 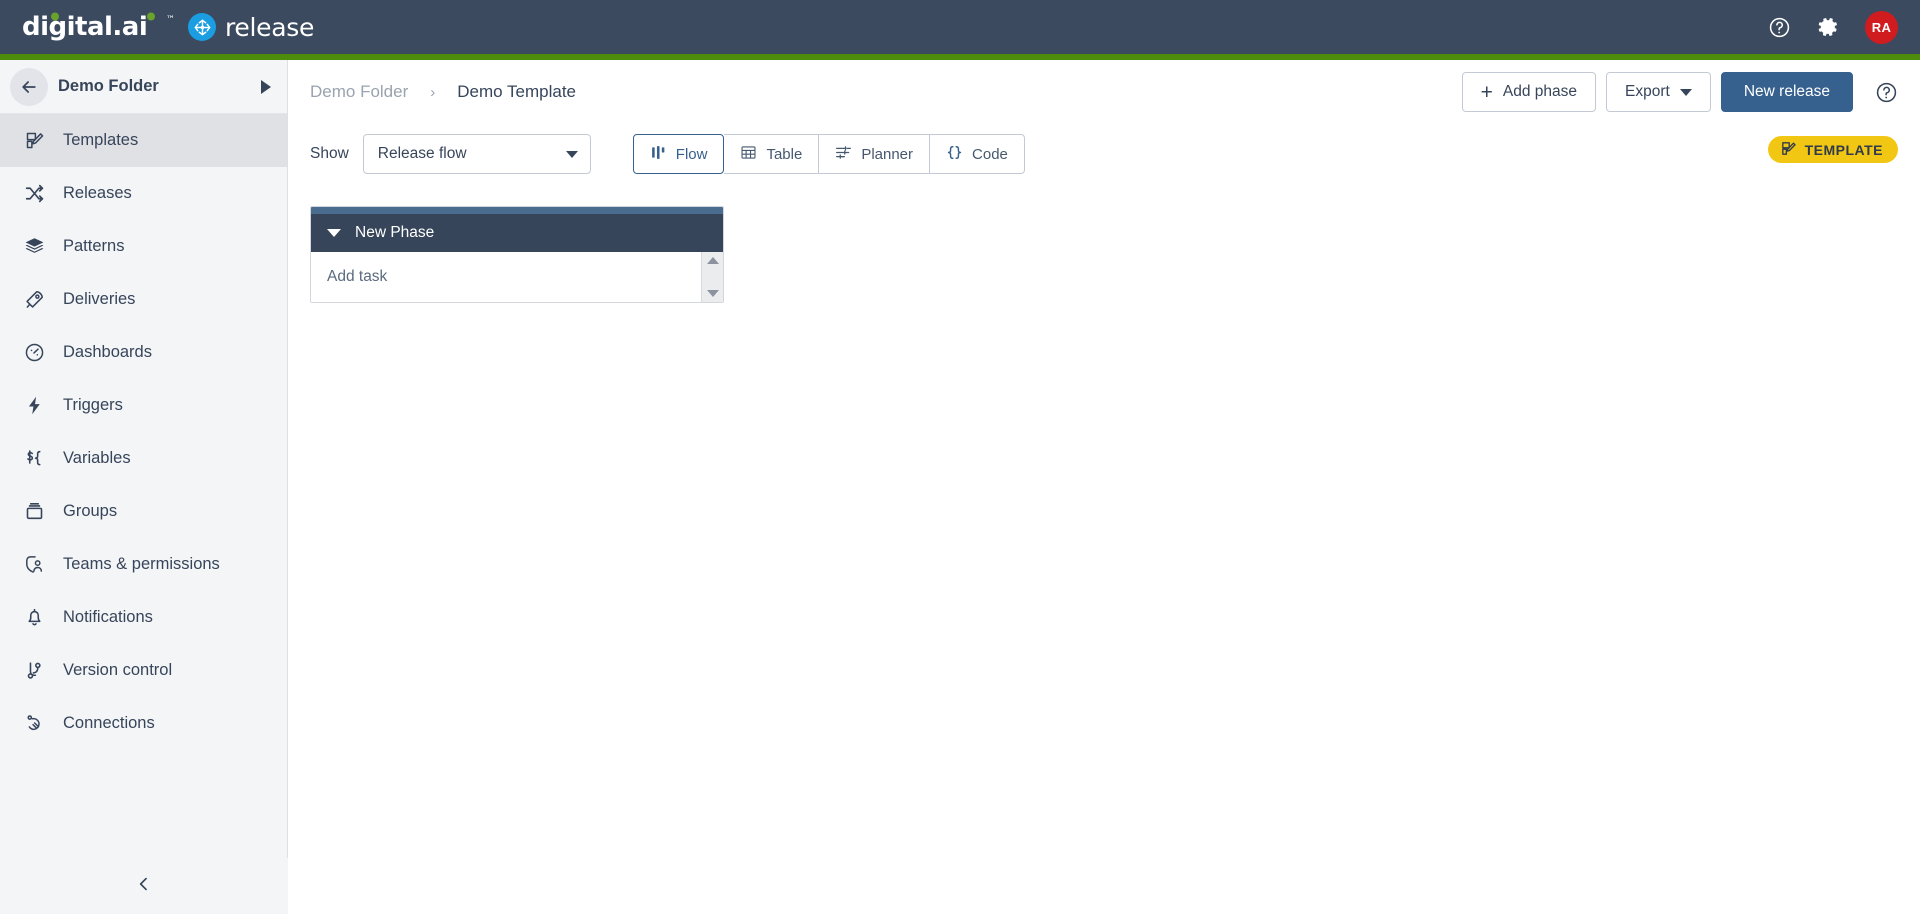 I want to click on sidebar-item-label: Deliveries, so click(x=99, y=299).